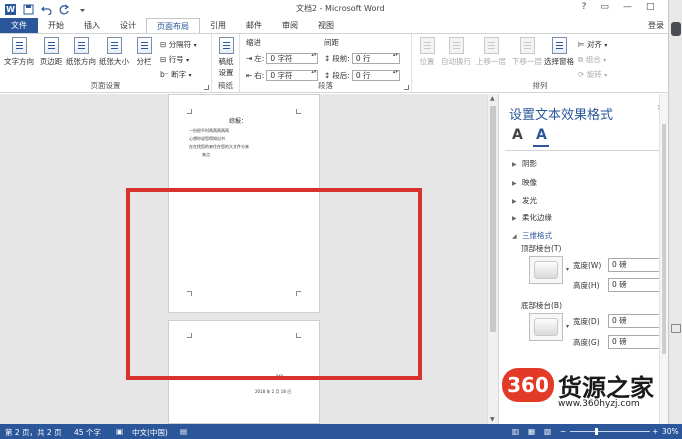  I want to click on space-before-icon: ↕, so click(327, 58).